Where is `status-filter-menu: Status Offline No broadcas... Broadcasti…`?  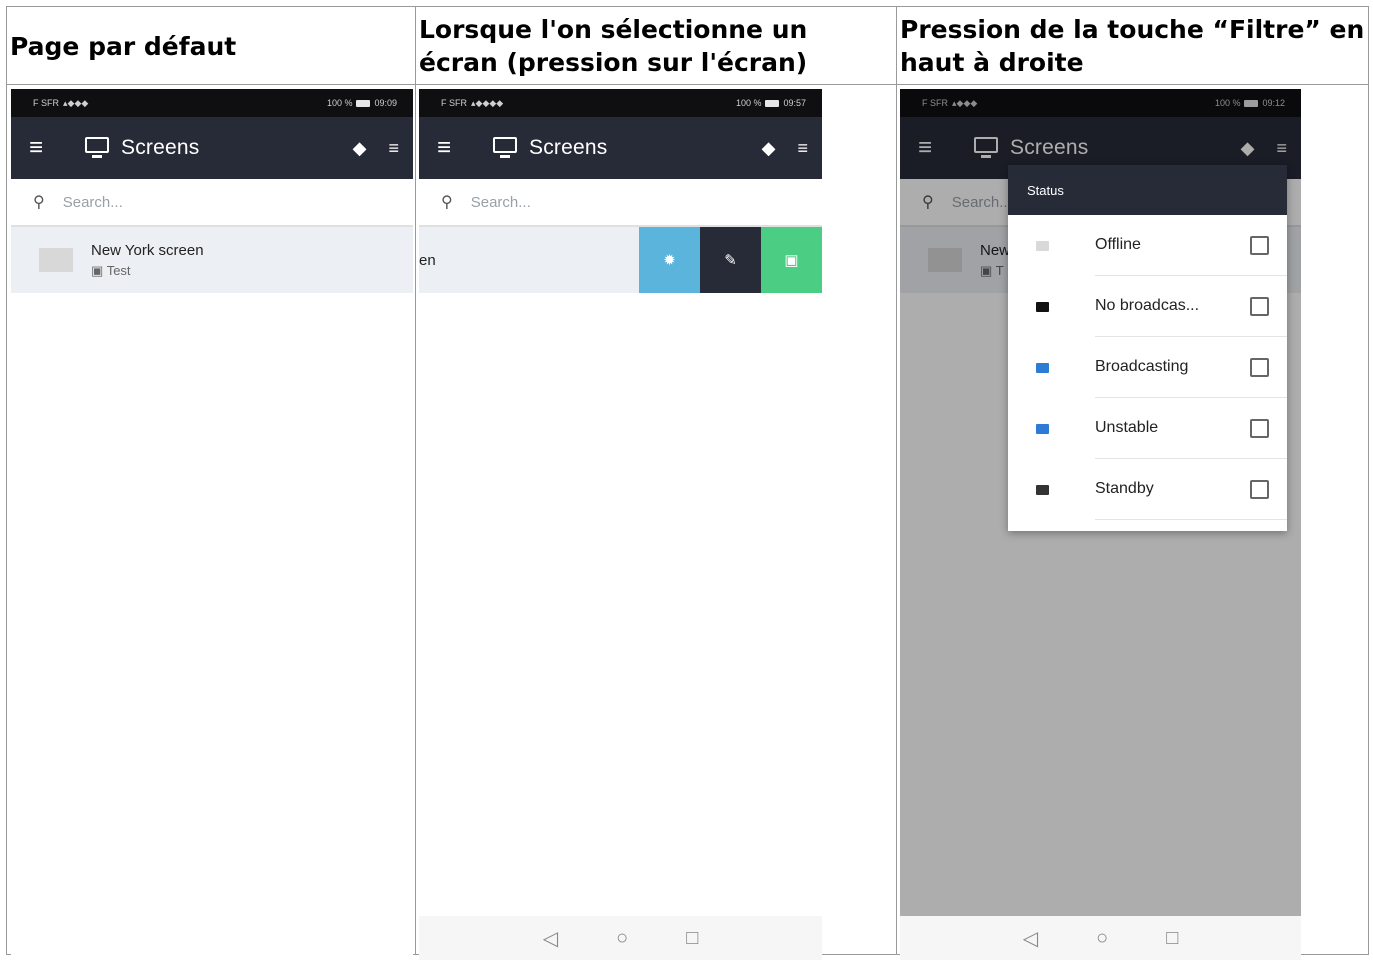 status-filter-menu: Status Offline No broadcas... Broadcasti… is located at coordinates (1147, 348).